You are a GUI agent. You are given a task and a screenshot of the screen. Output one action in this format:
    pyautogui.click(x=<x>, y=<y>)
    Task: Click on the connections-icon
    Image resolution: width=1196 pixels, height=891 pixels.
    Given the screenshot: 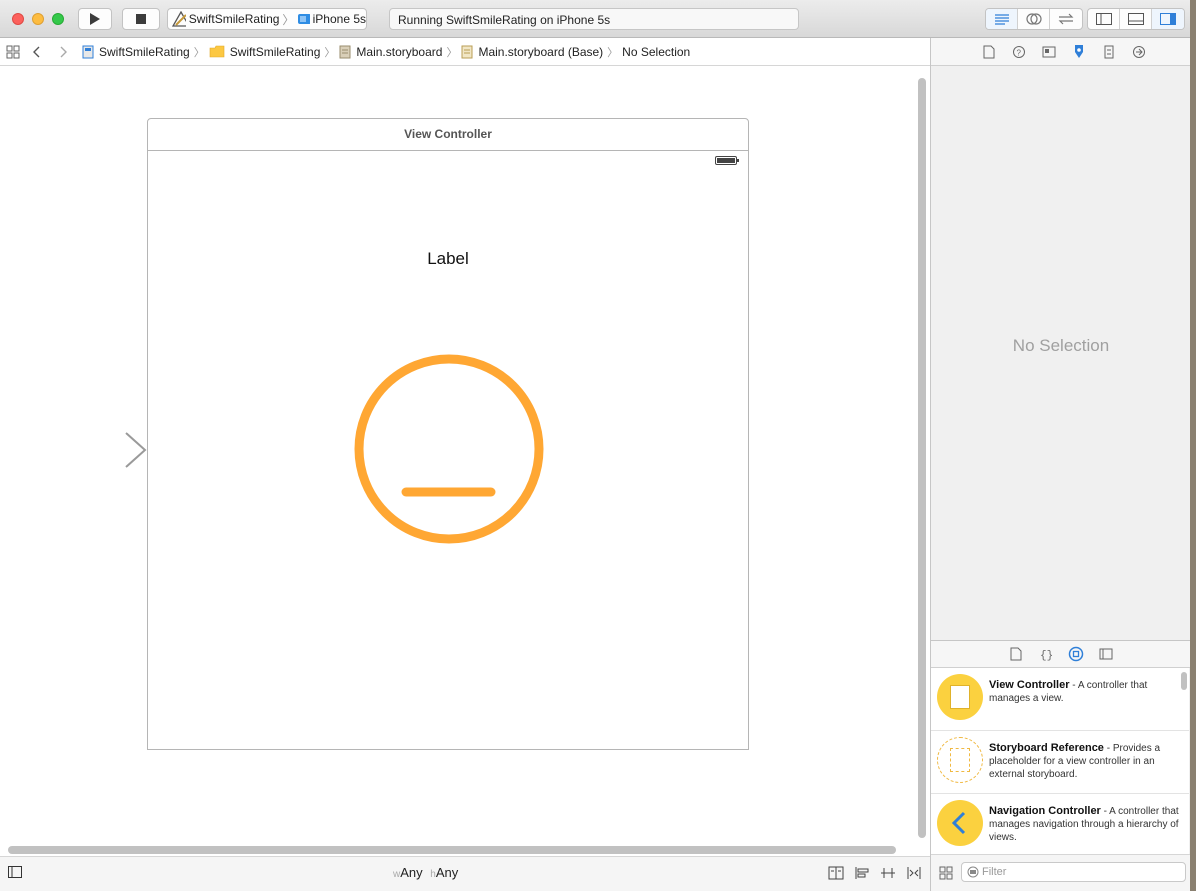 What is the action you would take?
    pyautogui.click(x=1138, y=51)
    